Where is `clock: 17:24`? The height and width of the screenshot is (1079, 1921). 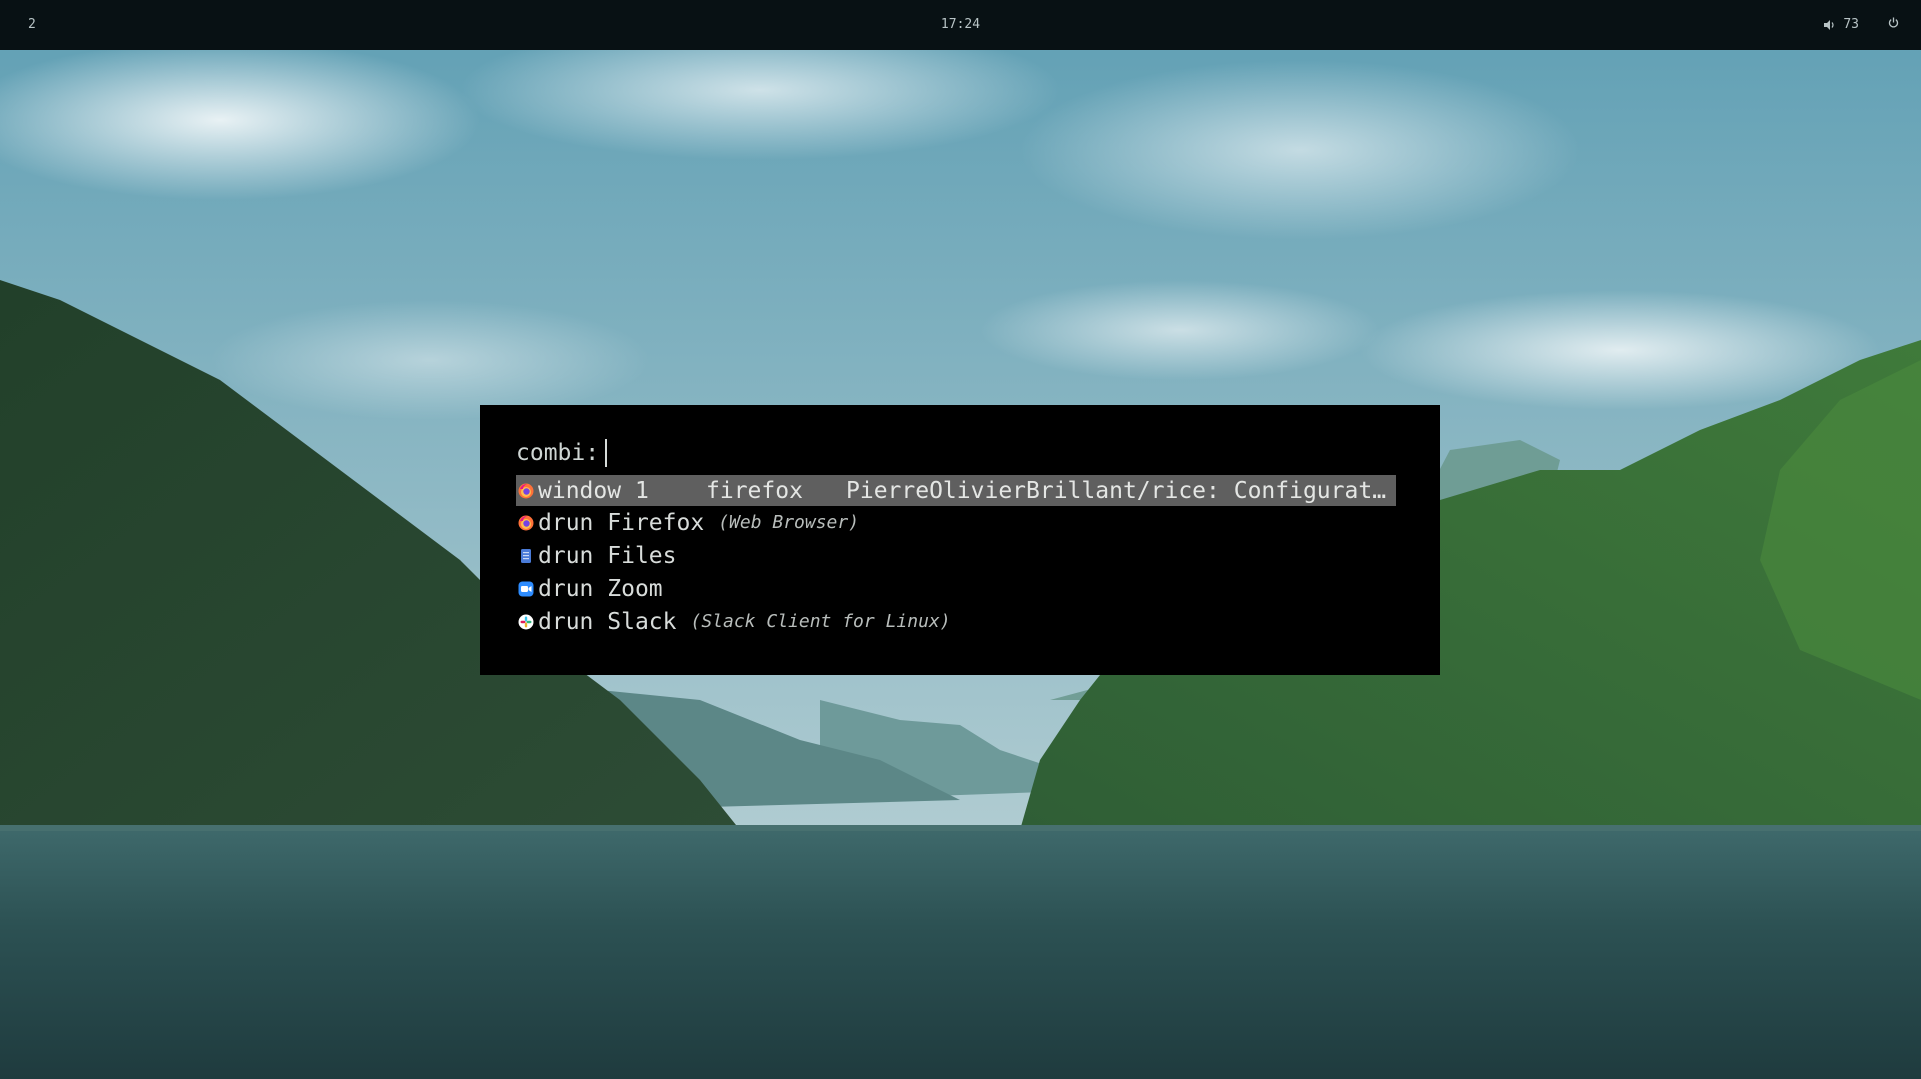 clock: 17:24 is located at coordinates (960, 24).